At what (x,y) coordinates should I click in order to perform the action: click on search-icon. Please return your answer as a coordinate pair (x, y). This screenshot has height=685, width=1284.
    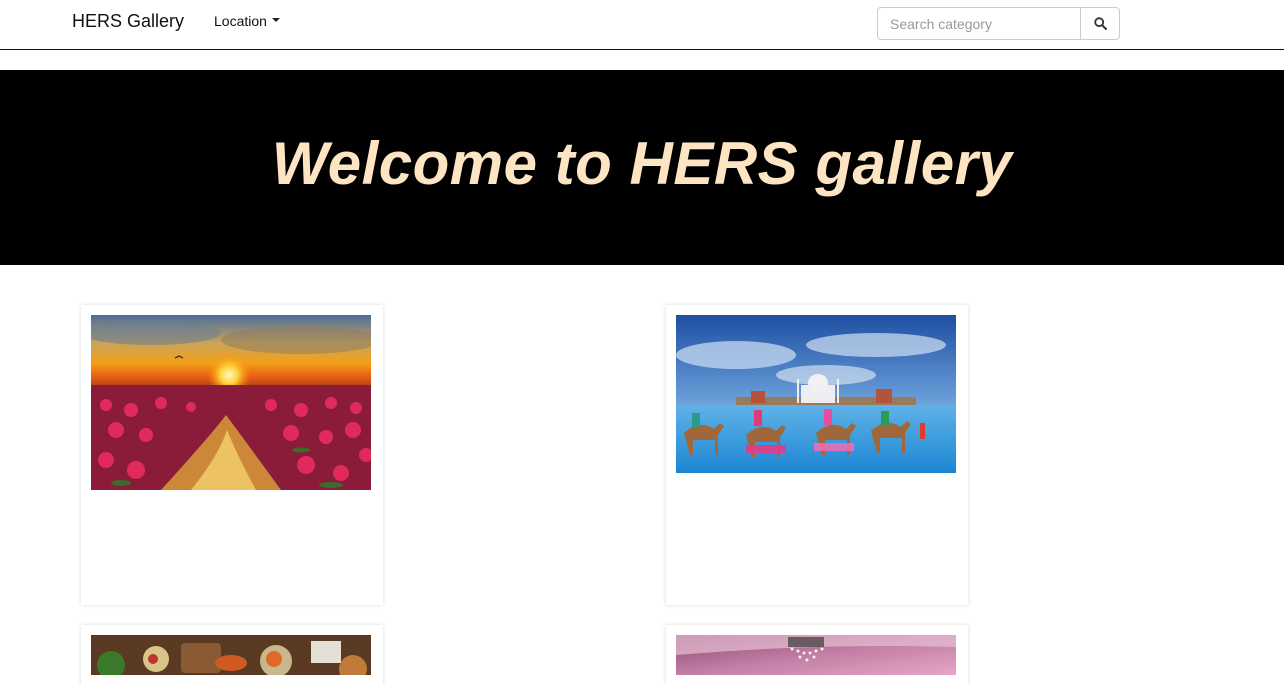
    Looking at the image, I should click on (1100, 23).